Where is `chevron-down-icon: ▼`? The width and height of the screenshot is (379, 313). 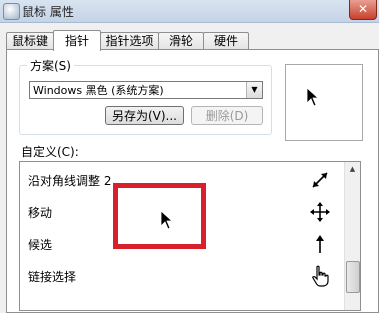
chevron-down-icon: ▼ is located at coordinates (254, 90).